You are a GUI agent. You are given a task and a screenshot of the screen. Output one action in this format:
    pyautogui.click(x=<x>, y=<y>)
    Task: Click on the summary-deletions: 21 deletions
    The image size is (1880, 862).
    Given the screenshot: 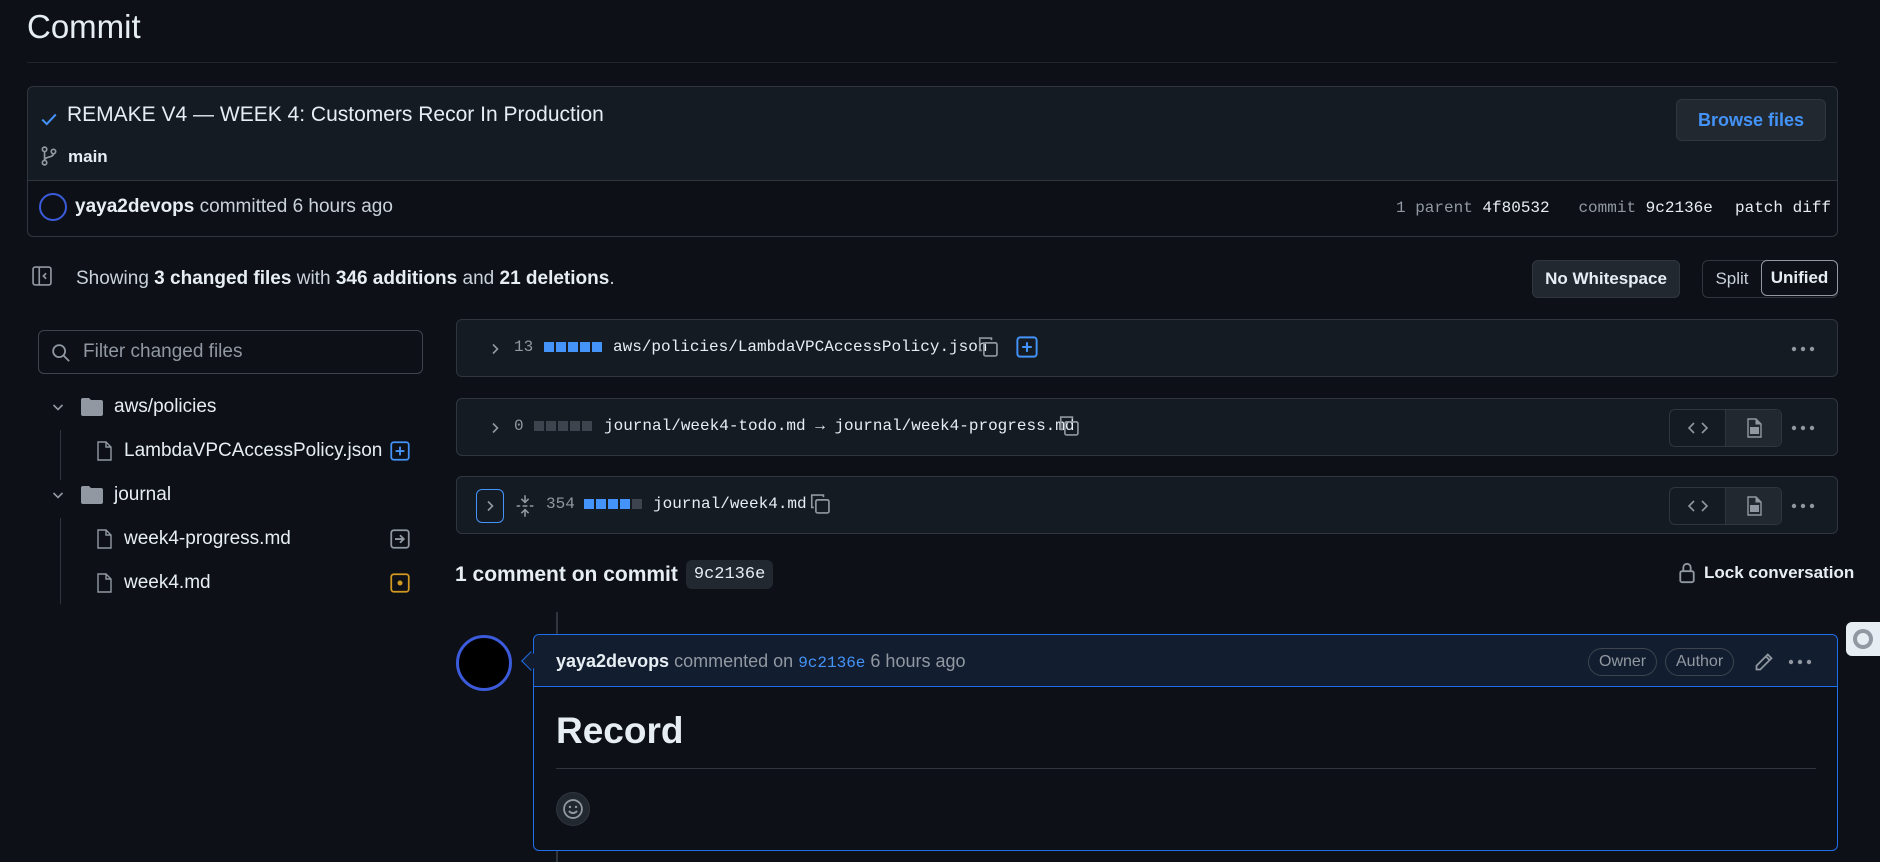 What is the action you would take?
    pyautogui.click(x=554, y=278)
    